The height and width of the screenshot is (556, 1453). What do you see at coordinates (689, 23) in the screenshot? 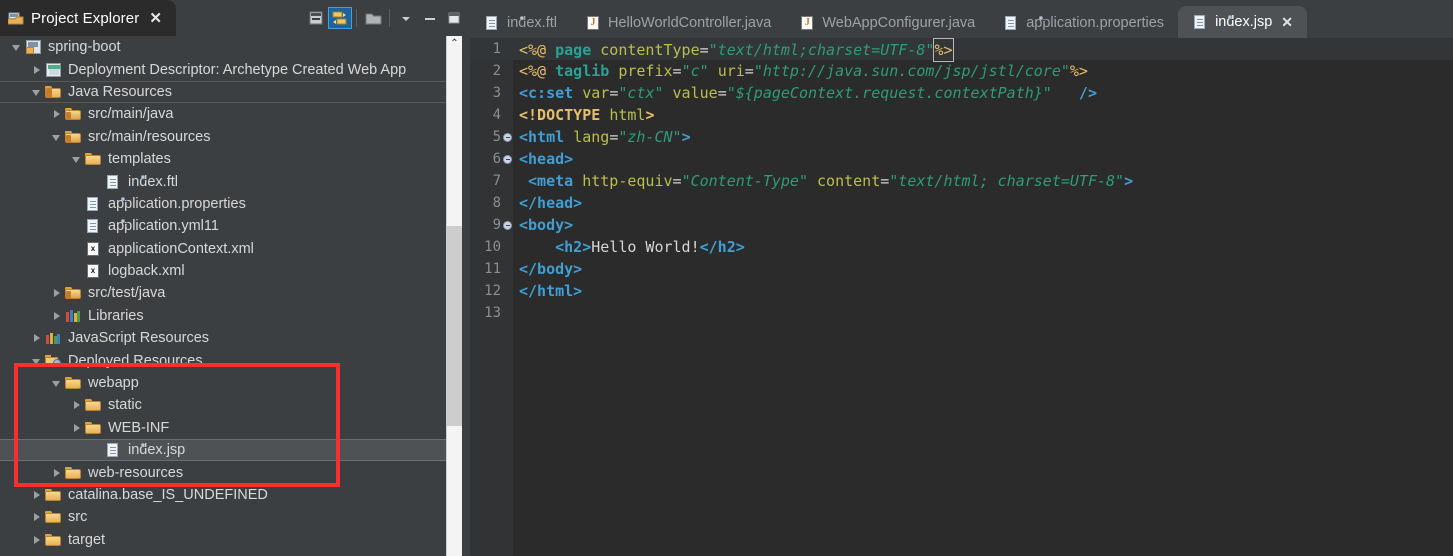
I see `editor-tab-label: HelloWorldController.java` at bounding box center [689, 23].